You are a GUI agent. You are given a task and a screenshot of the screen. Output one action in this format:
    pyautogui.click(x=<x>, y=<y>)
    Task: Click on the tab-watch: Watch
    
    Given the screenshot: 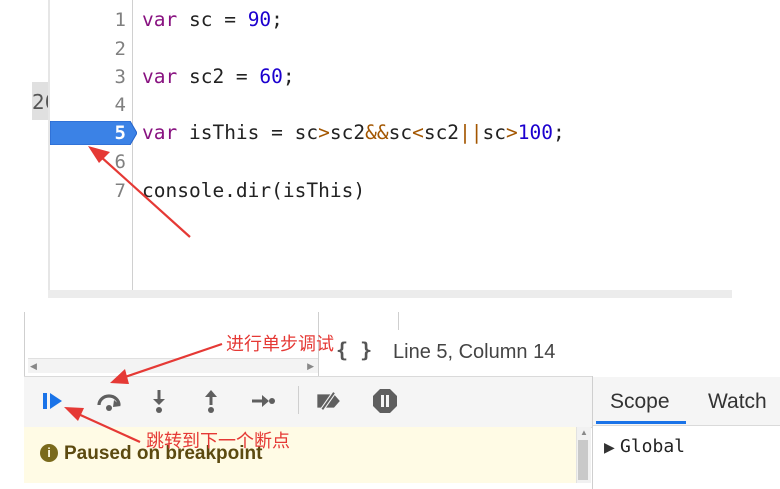 What is the action you would take?
    pyautogui.click(x=737, y=402)
    